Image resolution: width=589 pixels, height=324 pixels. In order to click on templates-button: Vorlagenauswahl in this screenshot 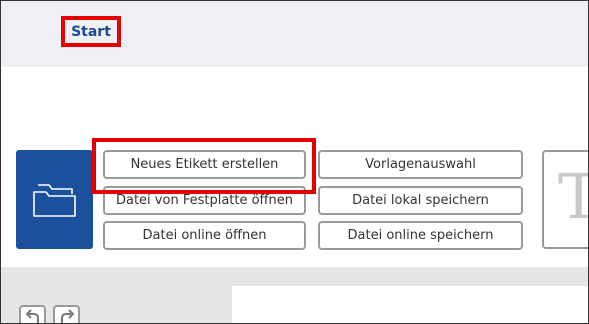, I will do `click(420, 164)`.